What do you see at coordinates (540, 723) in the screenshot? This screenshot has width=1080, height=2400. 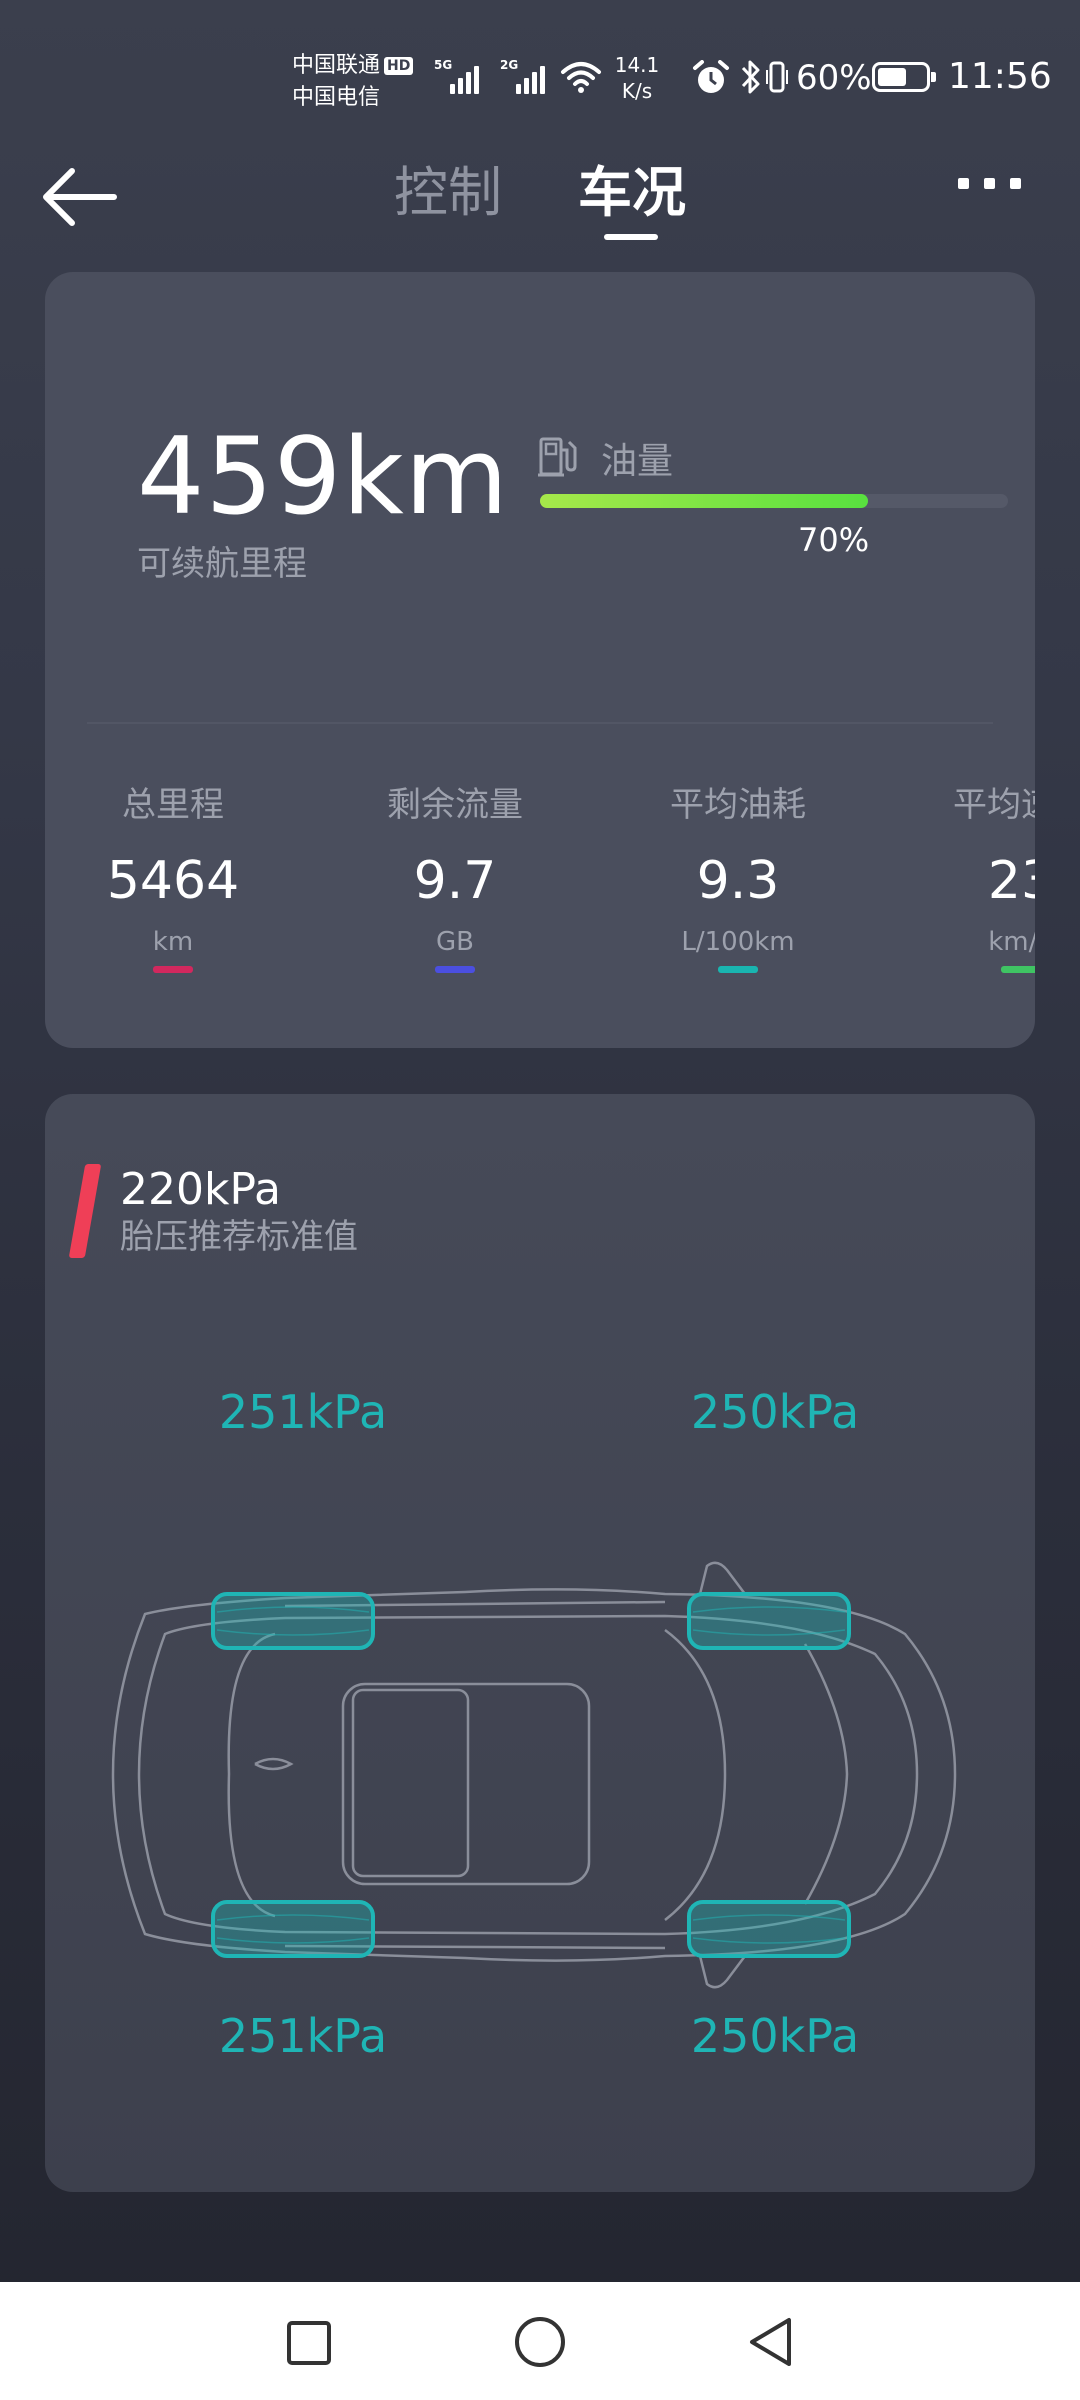 I see `card-divider` at bounding box center [540, 723].